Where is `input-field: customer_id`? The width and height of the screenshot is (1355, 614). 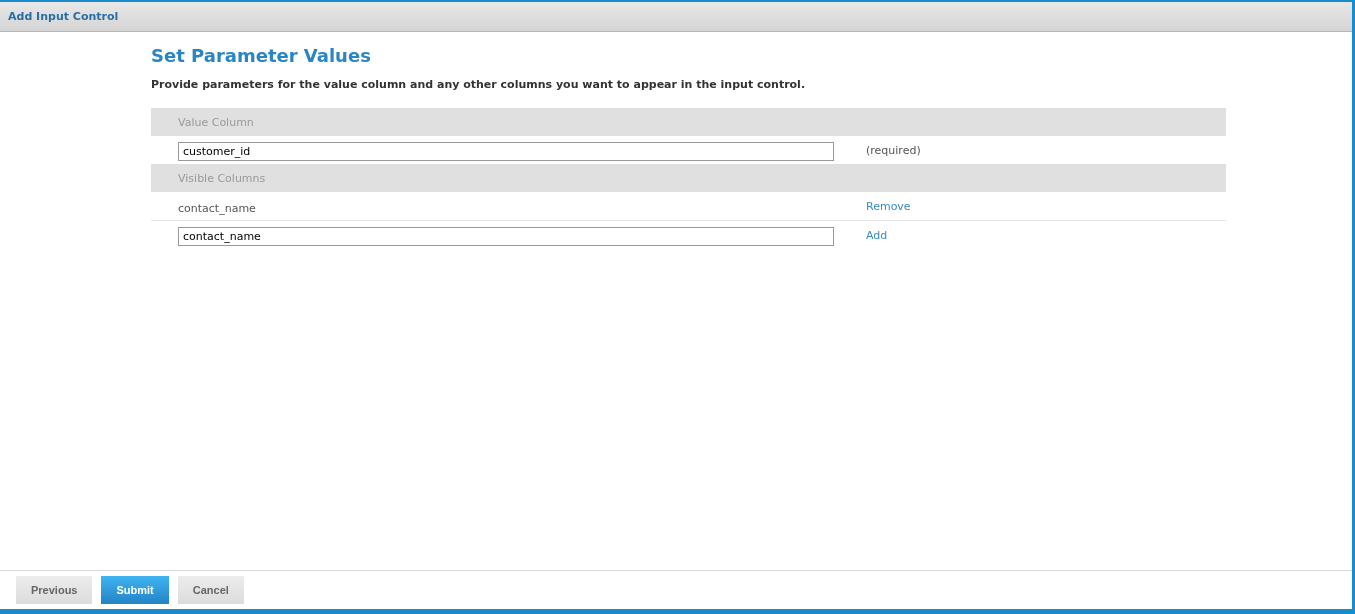
input-field: customer_id is located at coordinates (506, 151).